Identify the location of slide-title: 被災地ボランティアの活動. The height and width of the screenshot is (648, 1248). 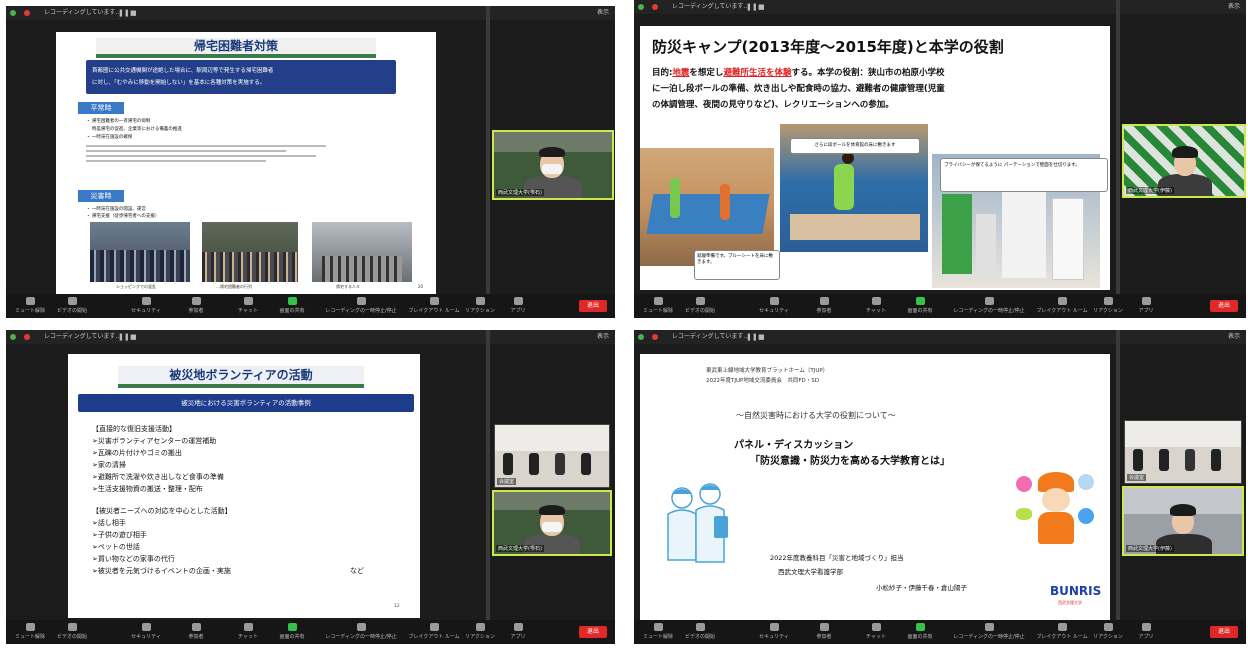
(241, 377).